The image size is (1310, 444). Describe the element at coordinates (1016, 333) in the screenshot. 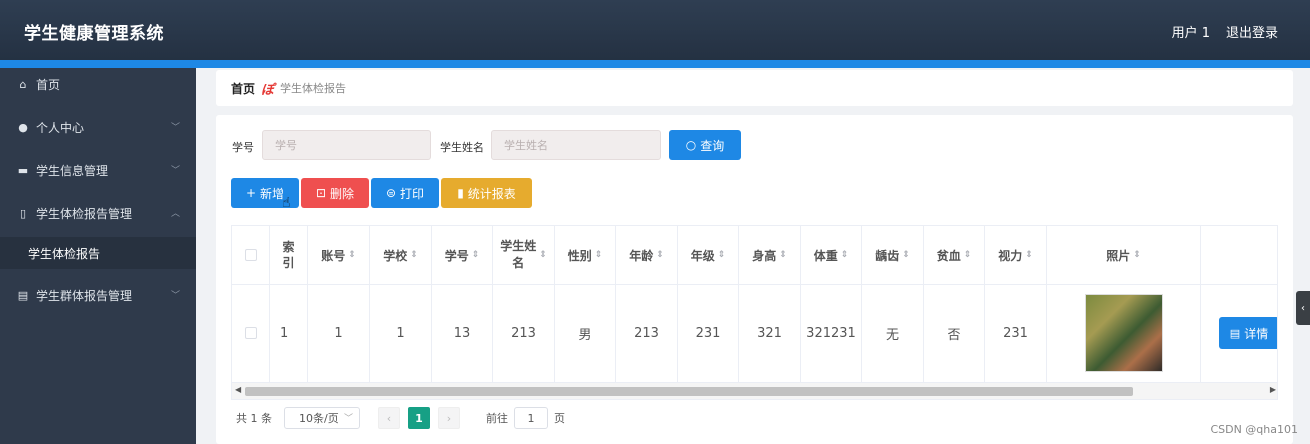

I see `cell-vision: 231` at that location.